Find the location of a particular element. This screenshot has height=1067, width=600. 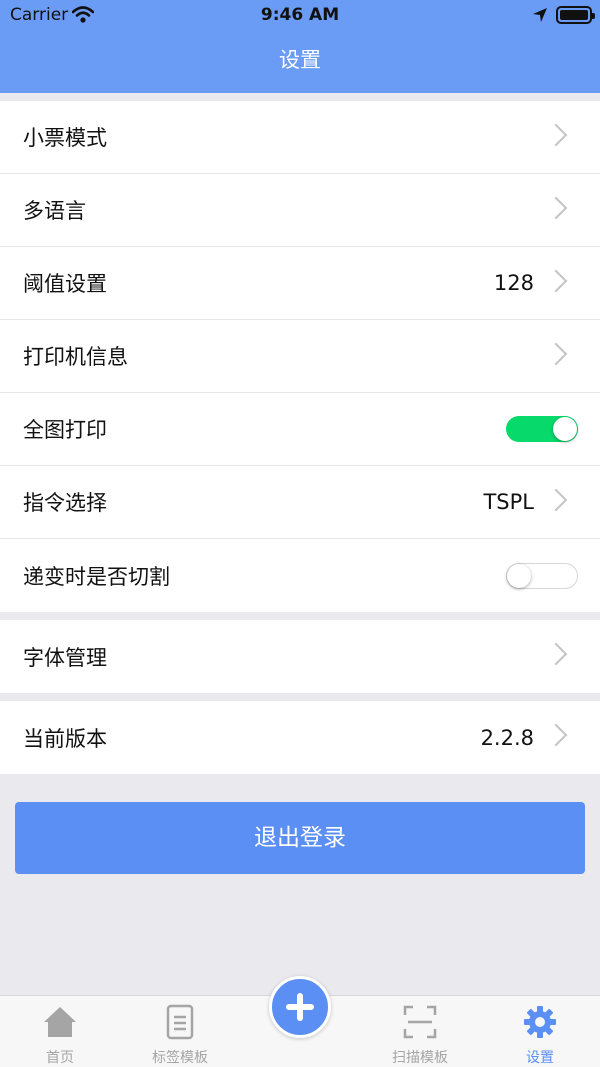

header: Carrier 9:46 AM 设置 is located at coordinates (300, 46).